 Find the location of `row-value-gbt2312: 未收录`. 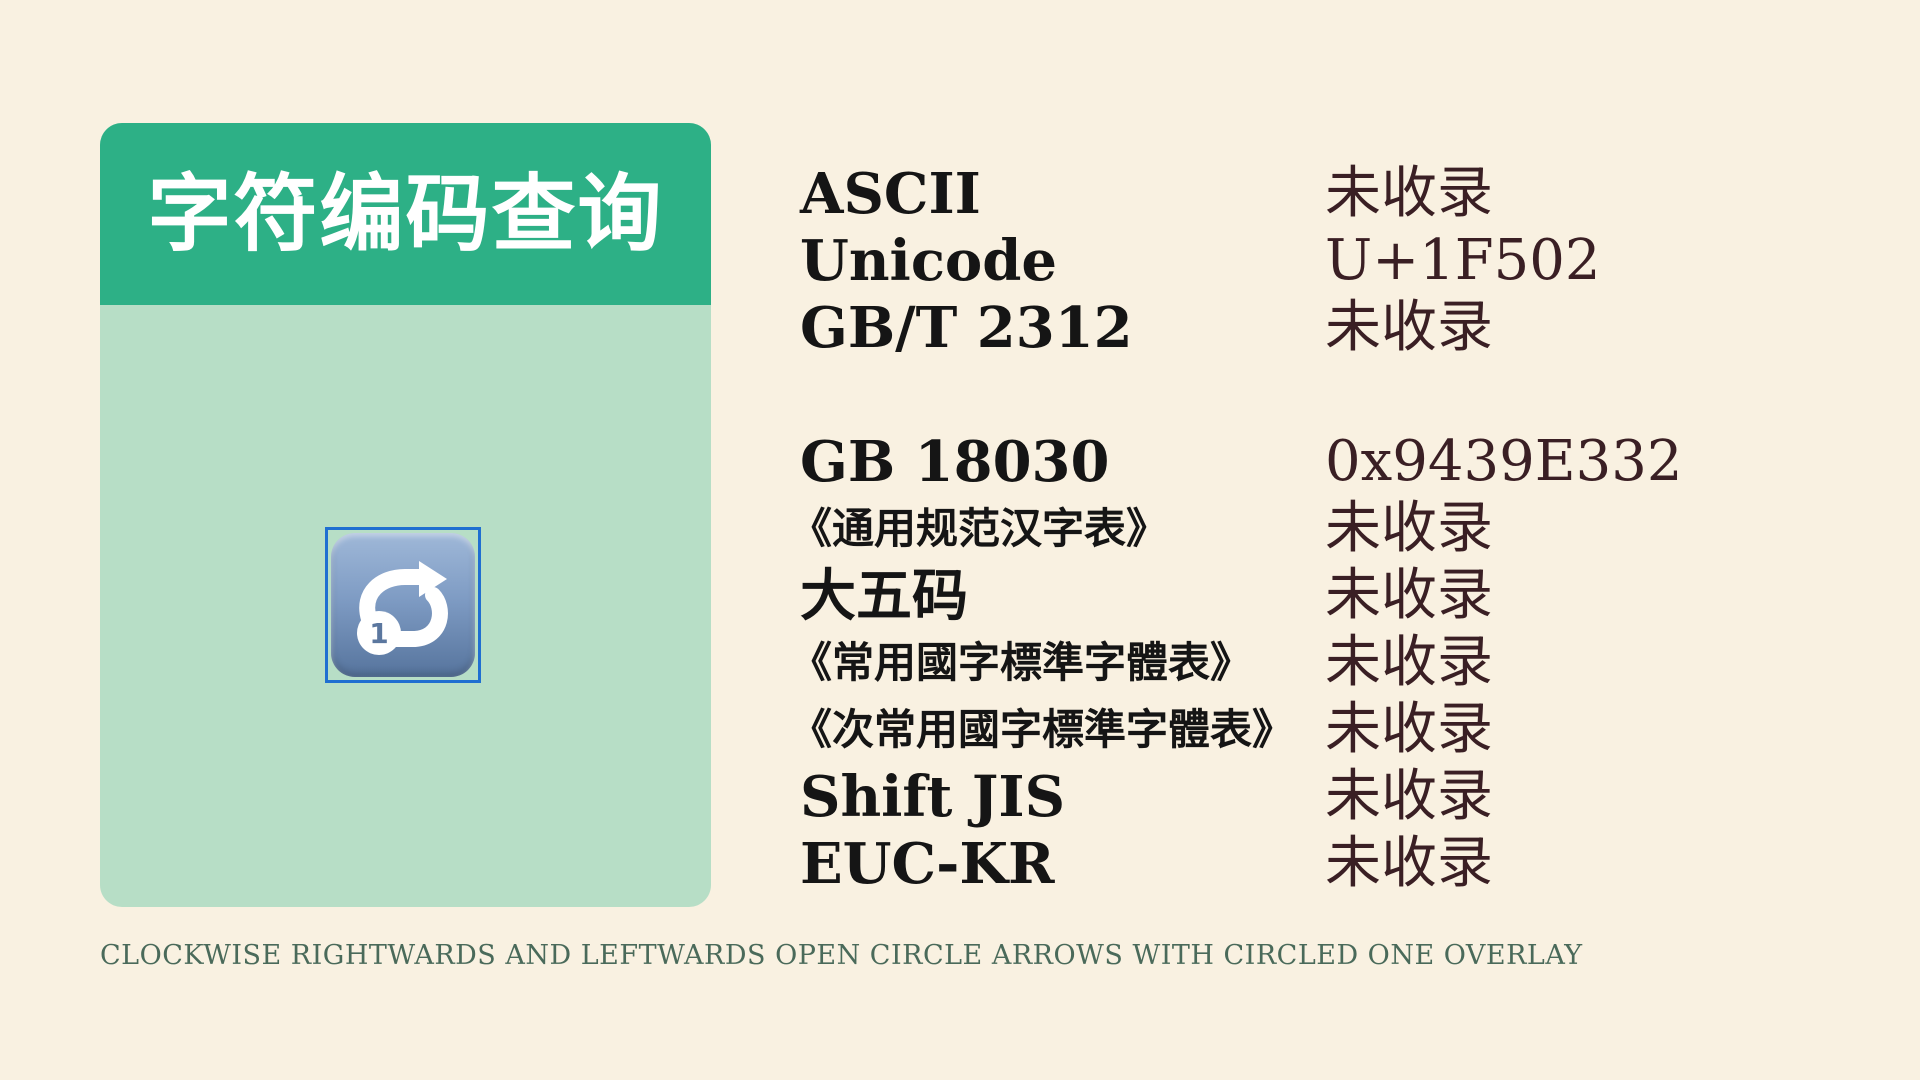

row-value-gbt2312: 未收录 is located at coordinates (1409, 327).